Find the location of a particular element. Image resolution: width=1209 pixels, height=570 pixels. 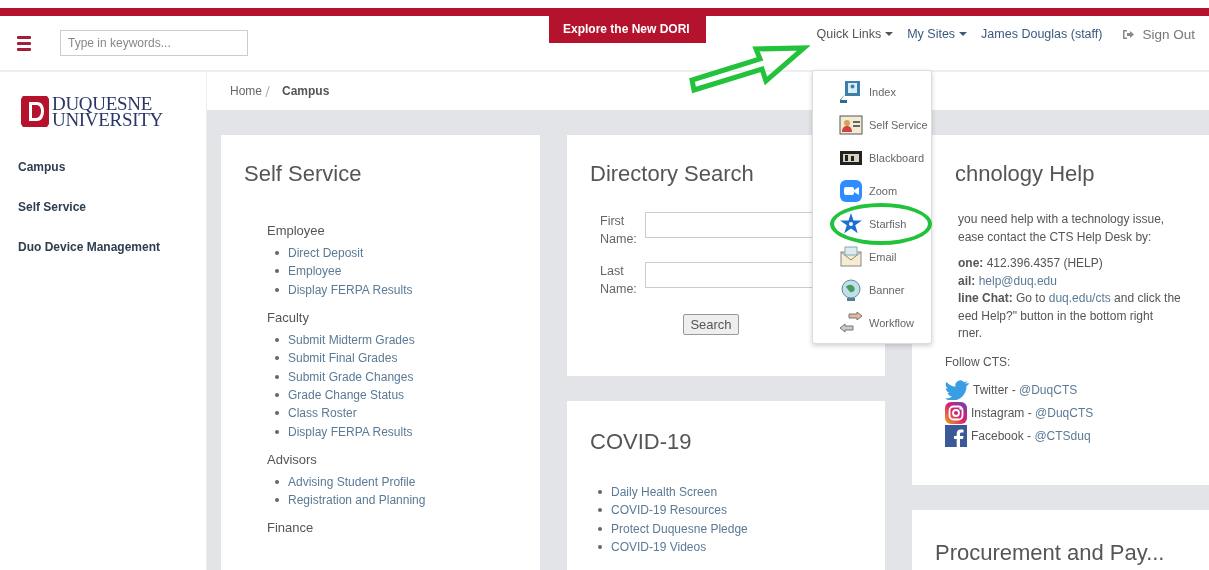

quick-link-item: Index is located at coordinates (872, 91).